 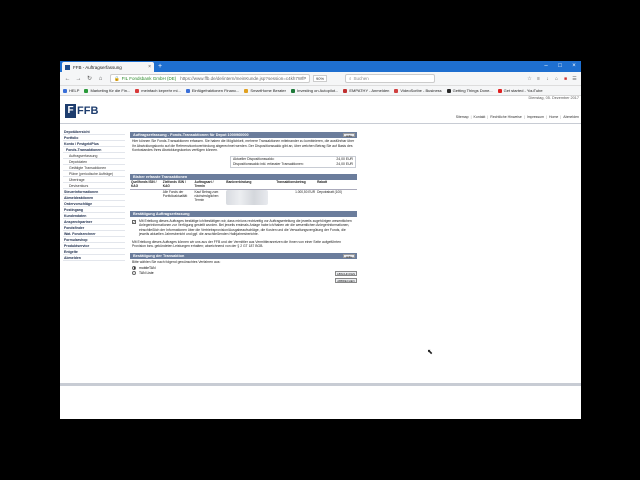 I want to click on browser-tab: FFB - Auftragserfassung ×, so click(x=108, y=67).